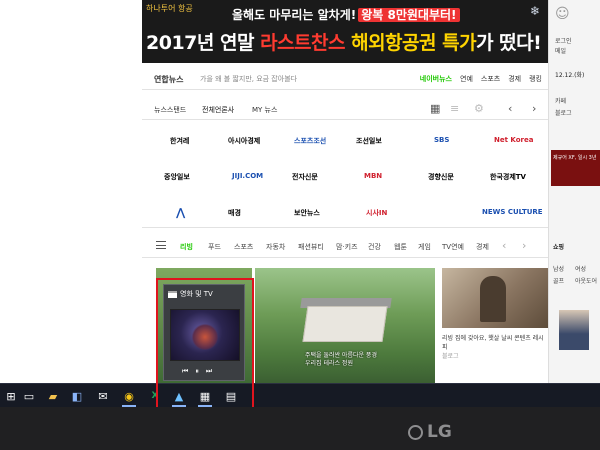 The width and height of the screenshot is (600, 450). I want to click on house-shape, so click(345, 324).